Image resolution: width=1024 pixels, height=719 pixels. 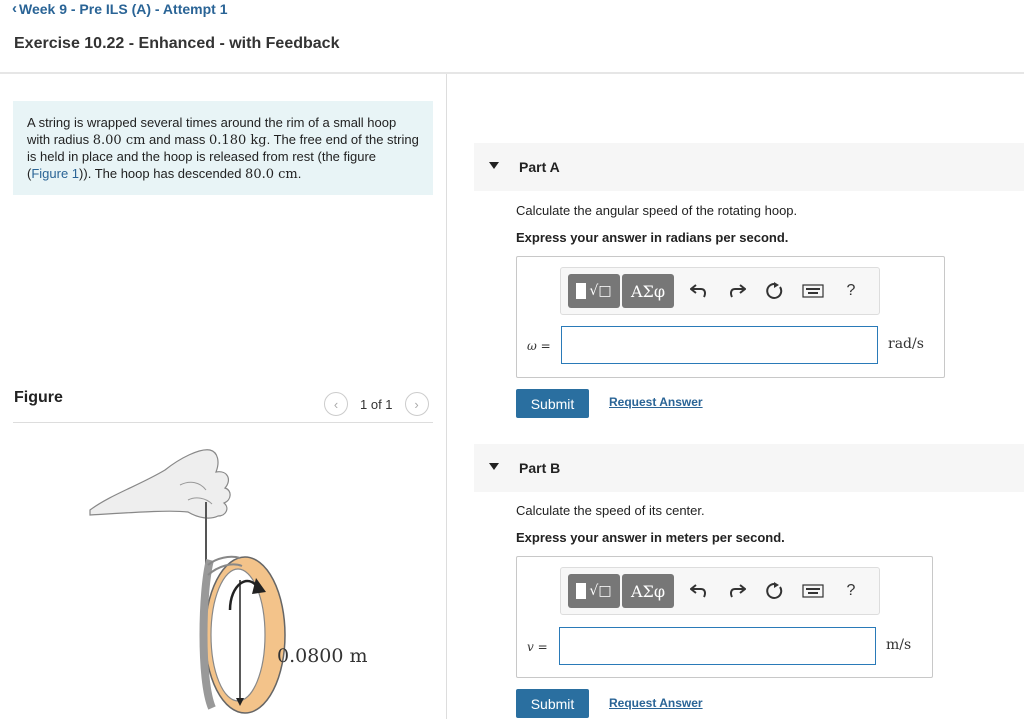 I want to click on hoop-figure: 0.0800 m, so click(x=228, y=581).